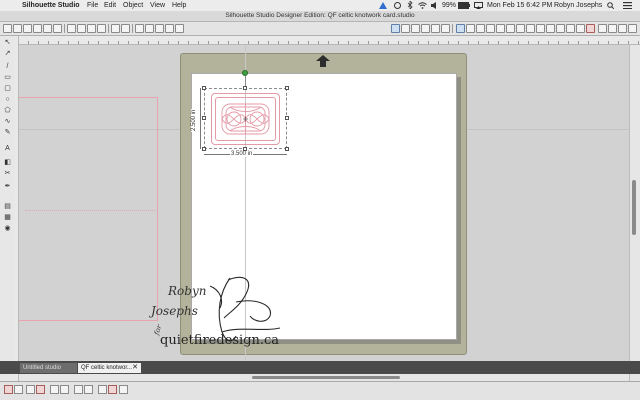 Image resolution: width=640 pixels, height=400 pixels. What do you see at coordinates (27, 28) in the screenshot?
I see `open-file-icon` at bounding box center [27, 28].